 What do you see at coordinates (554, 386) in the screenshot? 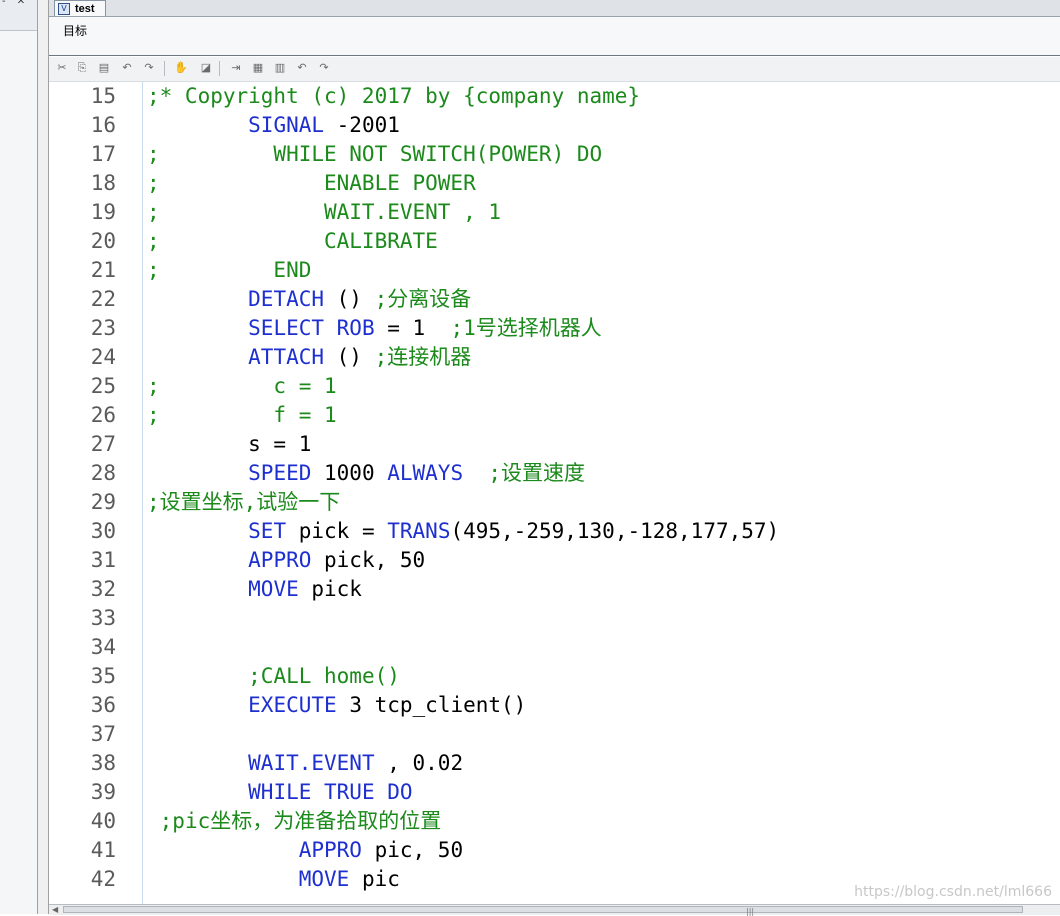
I see `code-line: 25 ; c = 1` at bounding box center [554, 386].